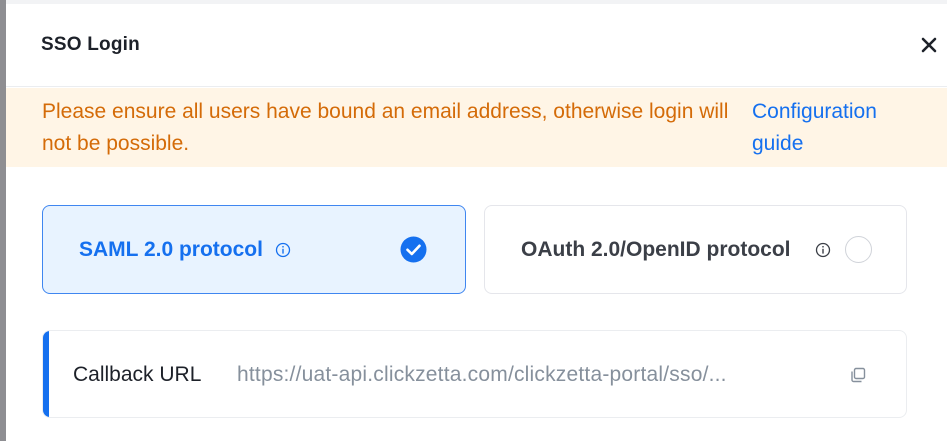 This screenshot has width=947, height=441. Describe the element at coordinates (171, 249) in the screenshot. I see `protocol-label-saml: SAML 2.0 protocol` at that location.